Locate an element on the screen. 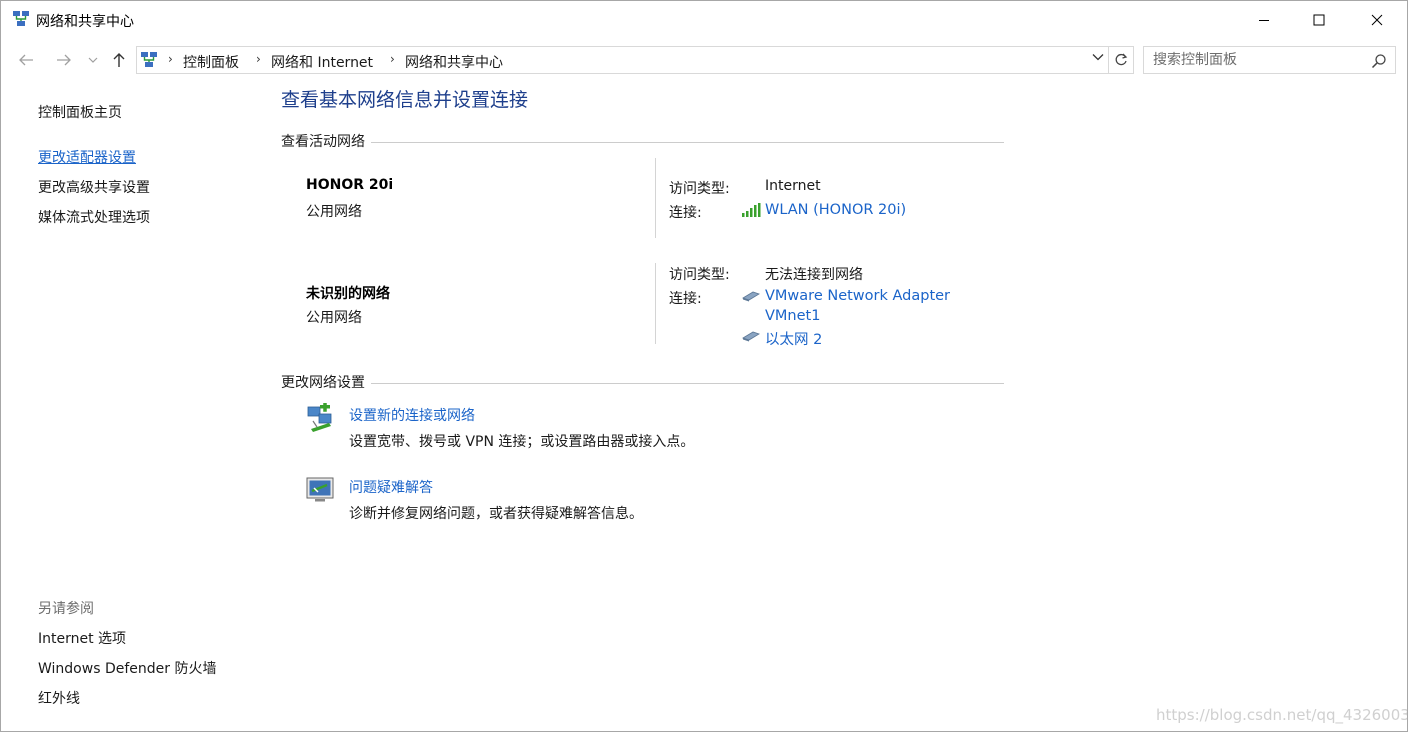 This screenshot has width=1408, height=732. arrow-left-icon is located at coordinates (26, 60).